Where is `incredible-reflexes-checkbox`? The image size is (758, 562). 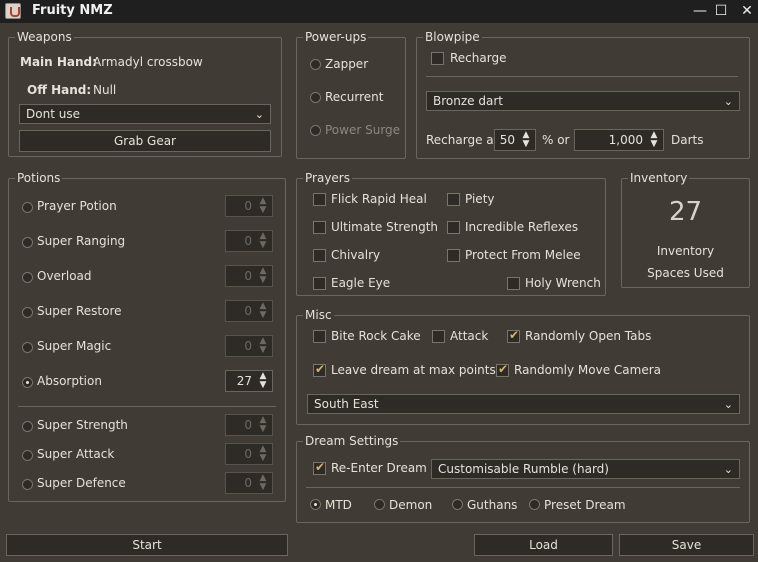
incredible-reflexes-checkbox is located at coordinates (453, 227).